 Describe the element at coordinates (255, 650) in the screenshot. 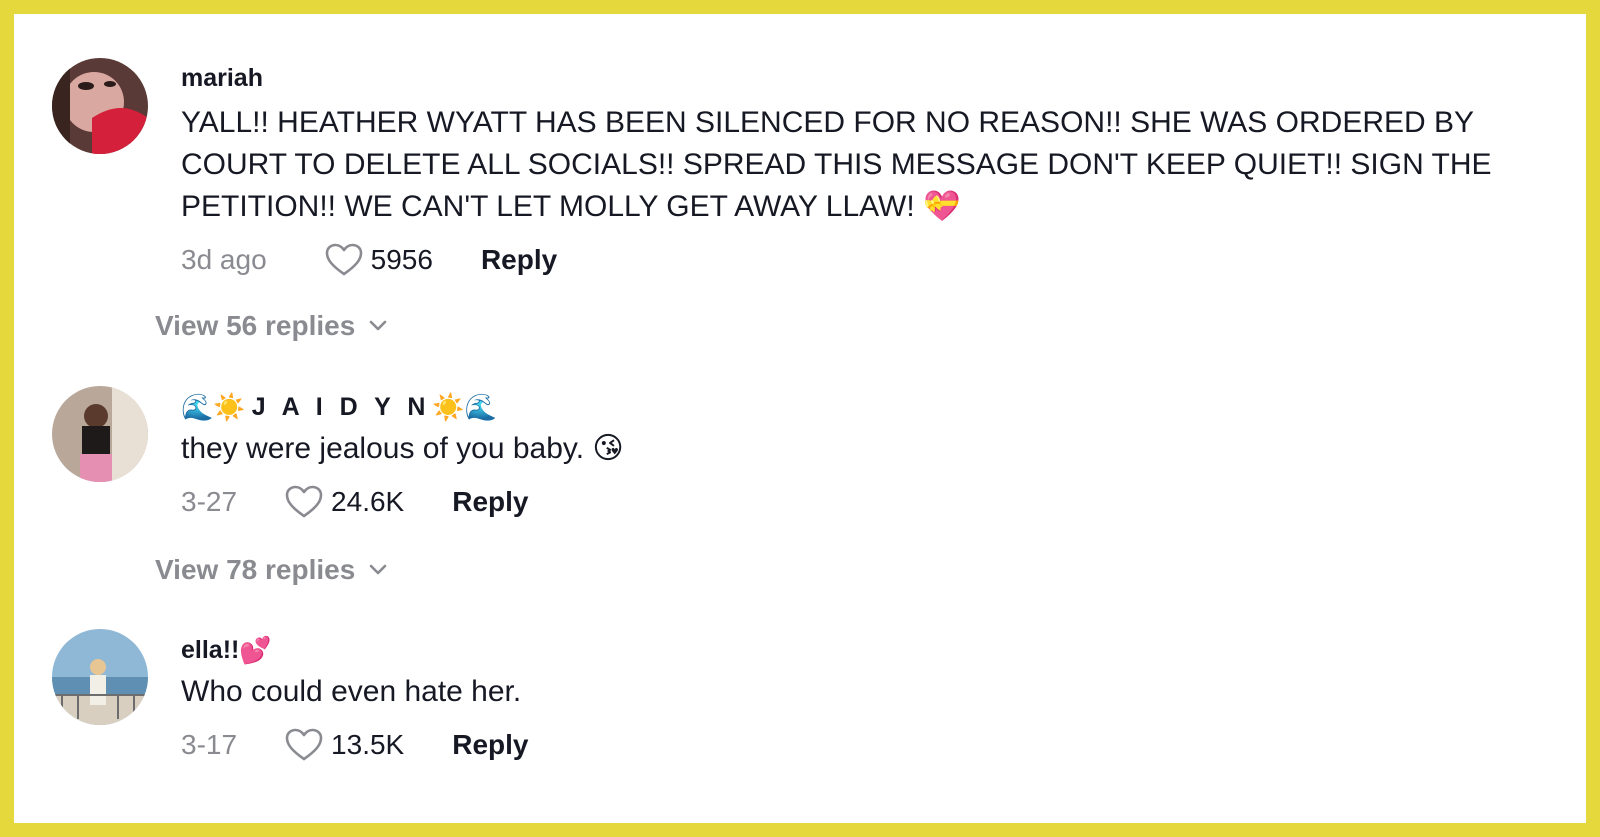

I see `two-hearts-emoji: 💕` at that location.